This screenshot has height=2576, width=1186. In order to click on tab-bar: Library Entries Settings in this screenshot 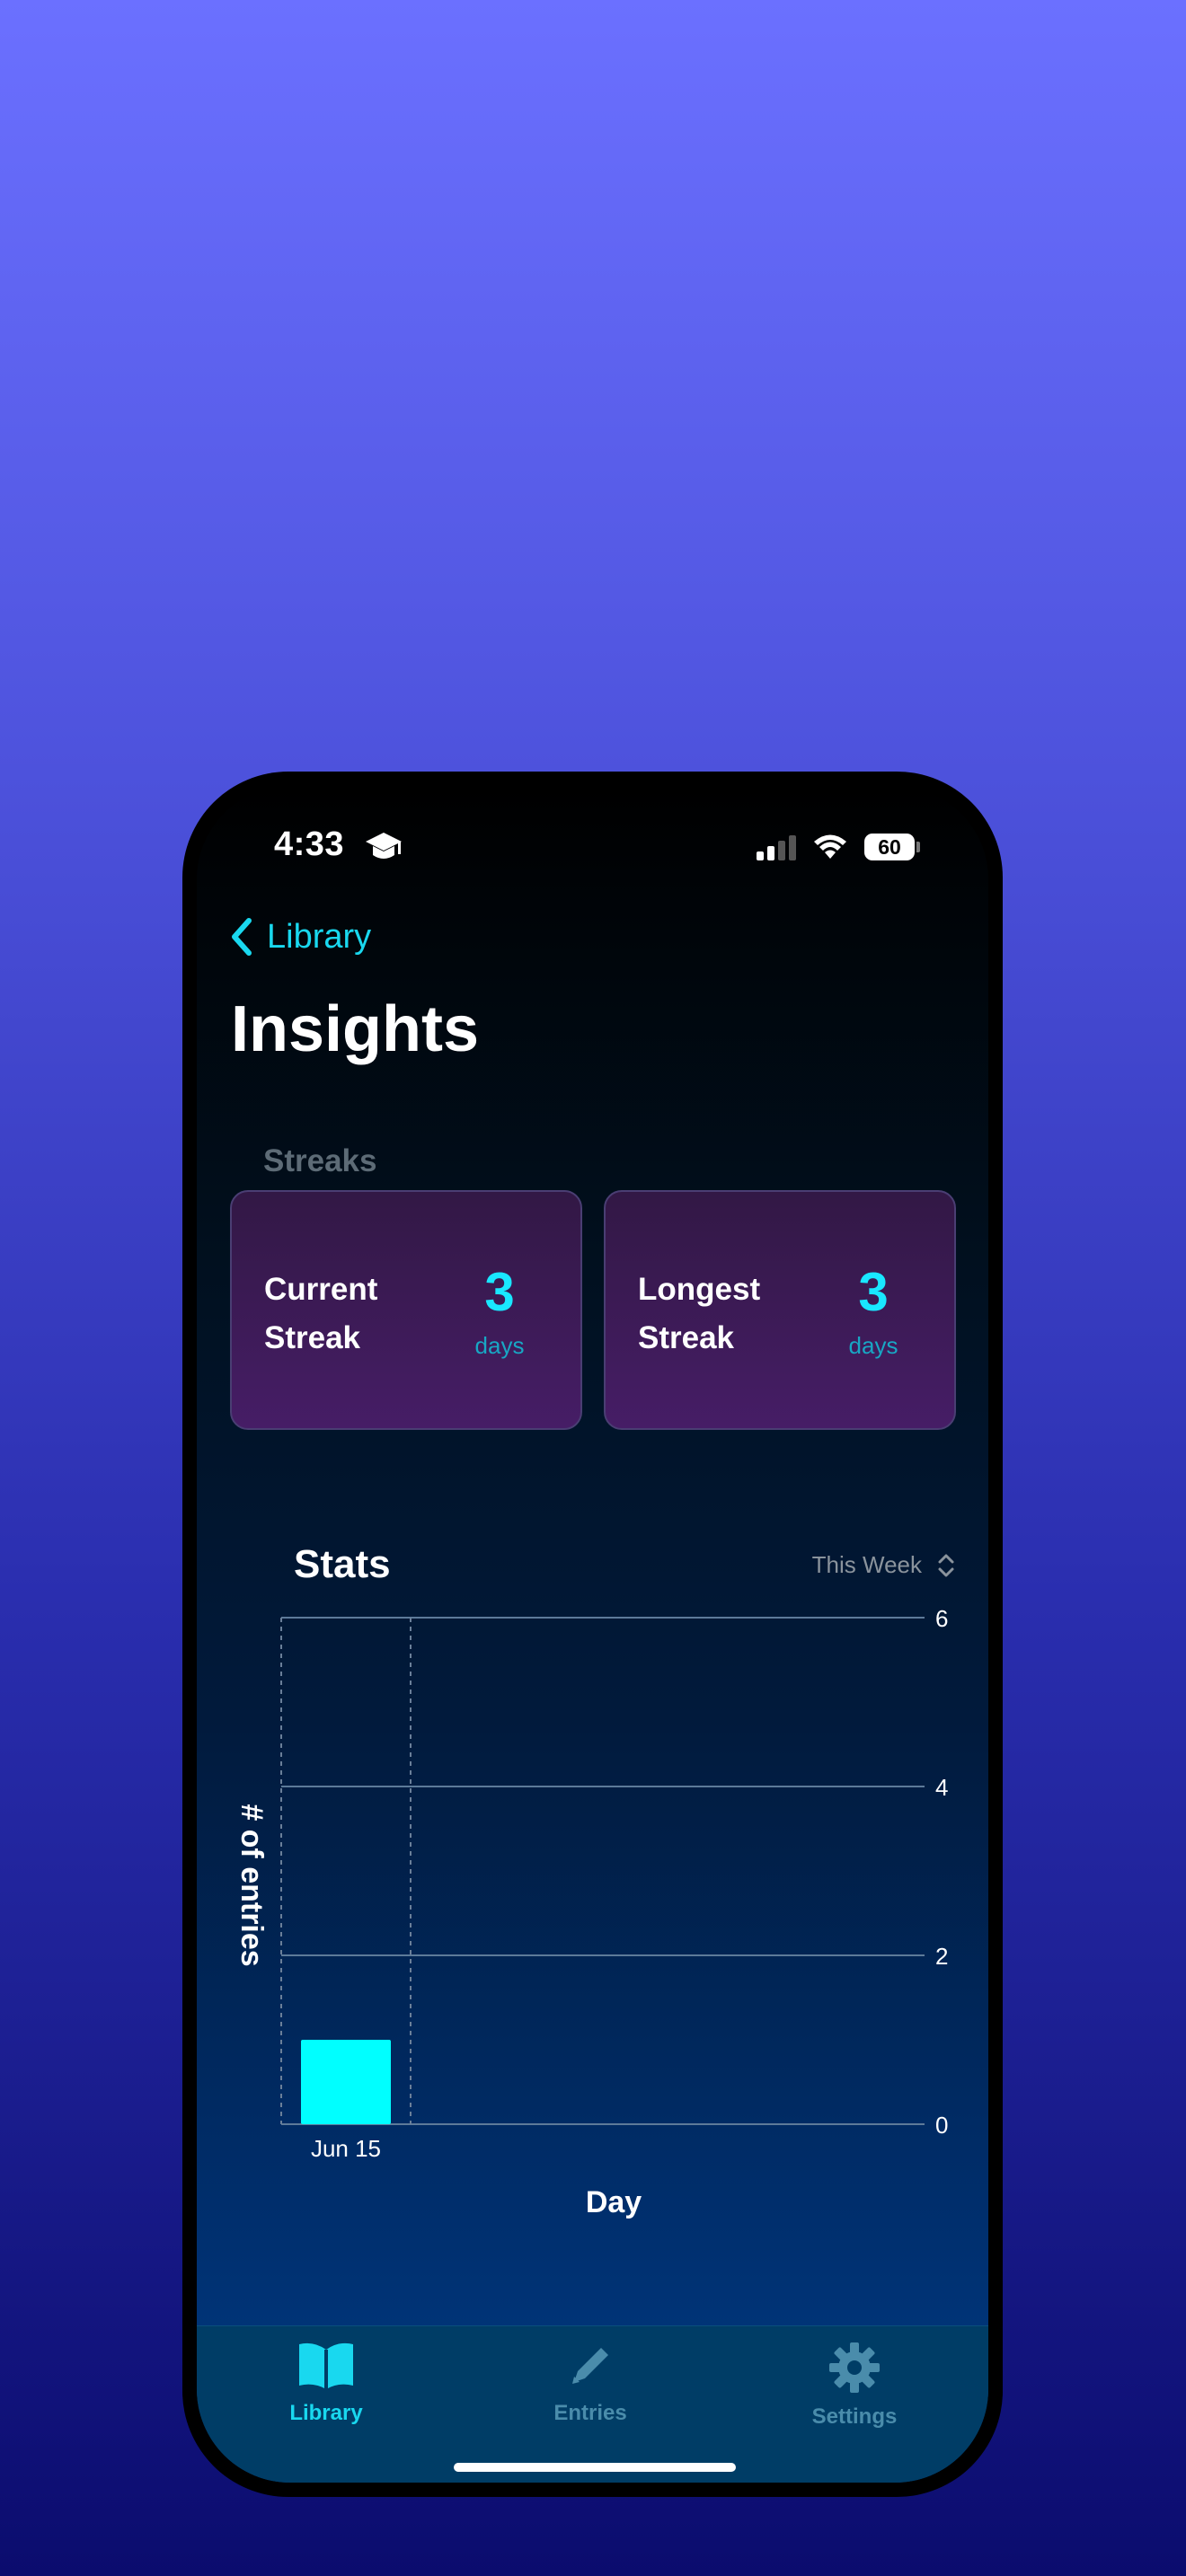, I will do `click(592, 2404)`.